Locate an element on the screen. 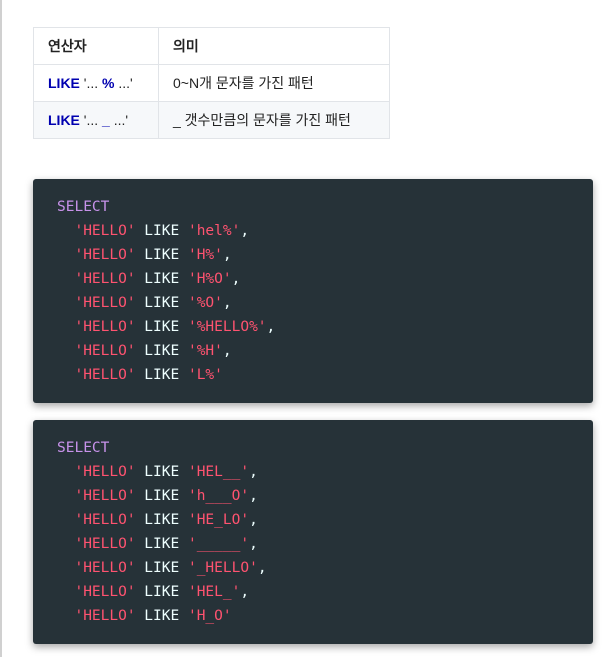 This screenshot has width=608, height=657. operator-cell: LIKE '... % ...' is located at coordinates (96, 83).